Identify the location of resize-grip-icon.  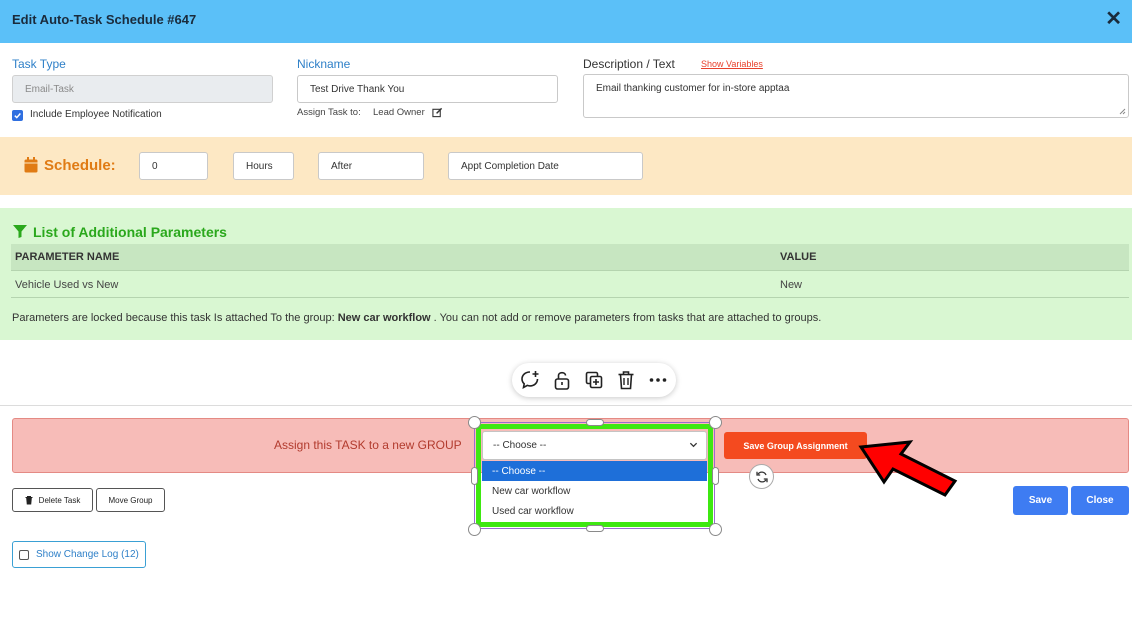
(1122, 111).